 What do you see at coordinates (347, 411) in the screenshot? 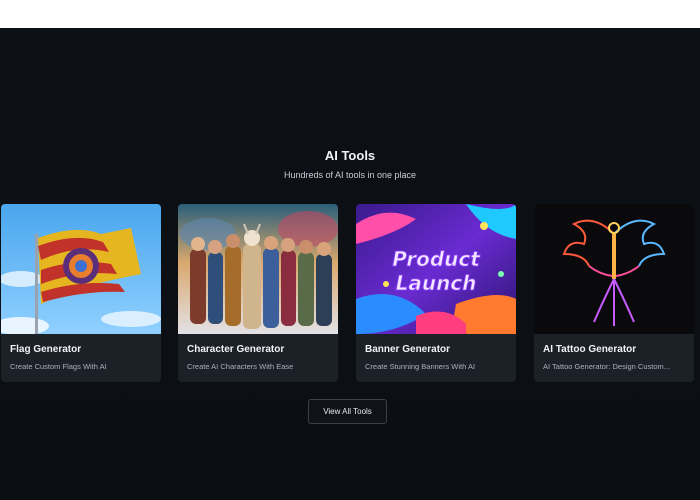
I see `view-all-tools-button: View All Tools` at bounding box center [347, 411].